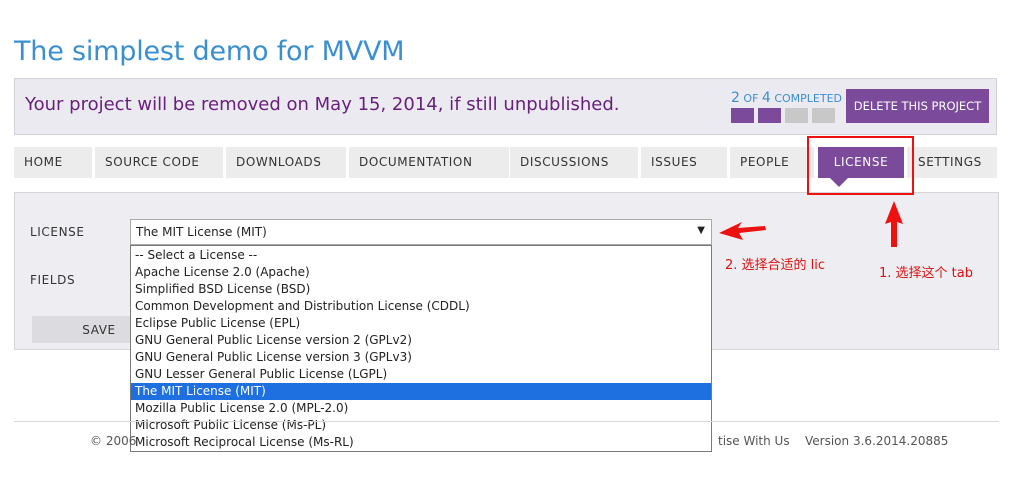 This screenshot has height=502, width=1030. What do you see at coordinates (926, 273) in the screenshot?
I see `annotation-tab-hint: 1. 选择这个 tab` at bounding box center [926, 273].